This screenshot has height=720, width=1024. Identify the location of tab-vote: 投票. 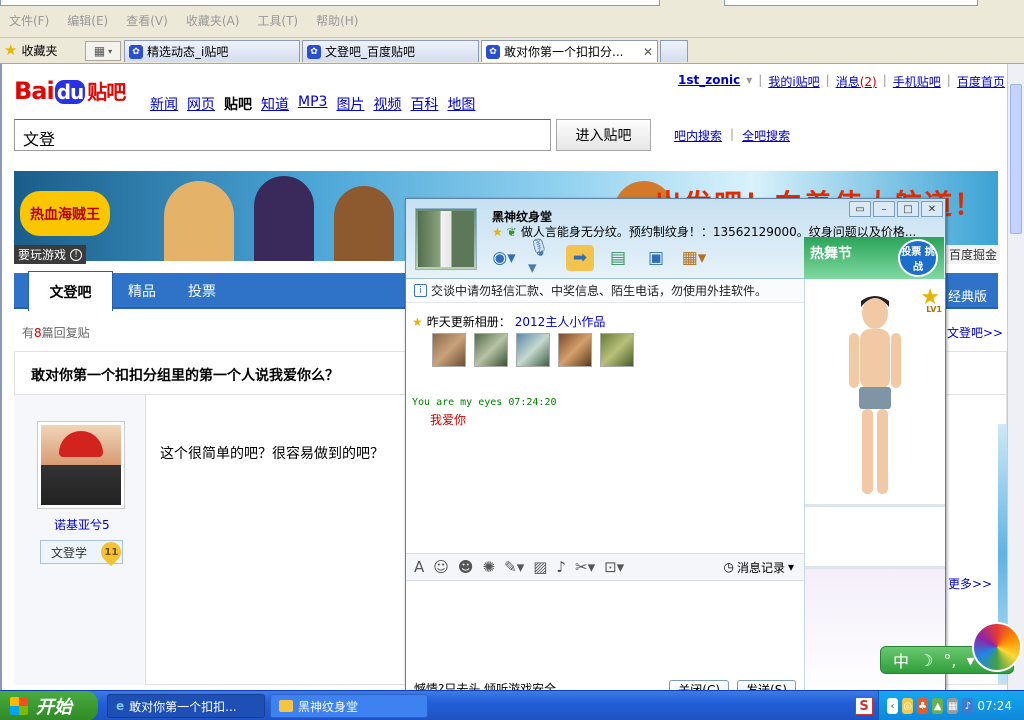
(202, 291).